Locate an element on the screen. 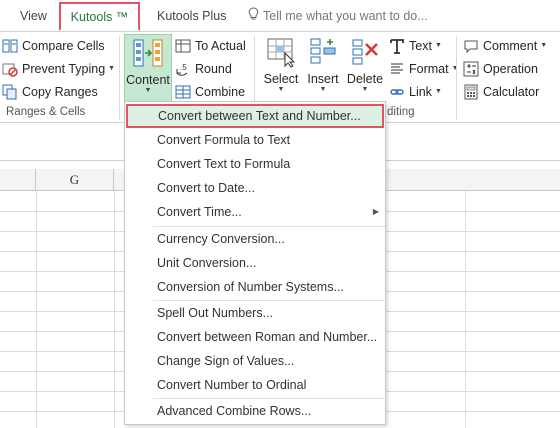  operation-label: Operation is located at coordinates (510, 69).